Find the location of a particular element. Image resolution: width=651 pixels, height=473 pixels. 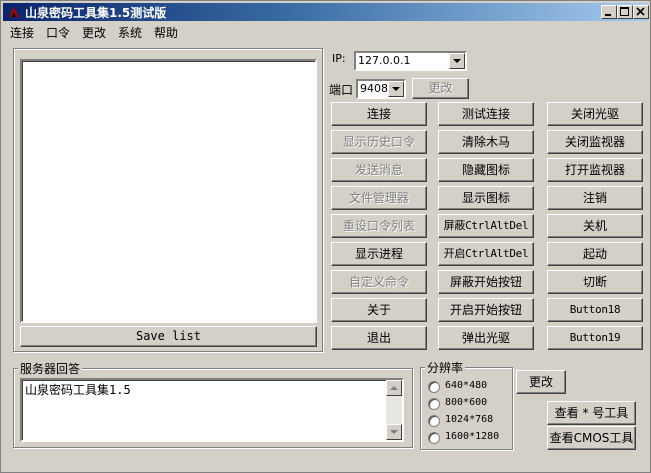

port-dropdown-button is located at coordinates (396, 89).